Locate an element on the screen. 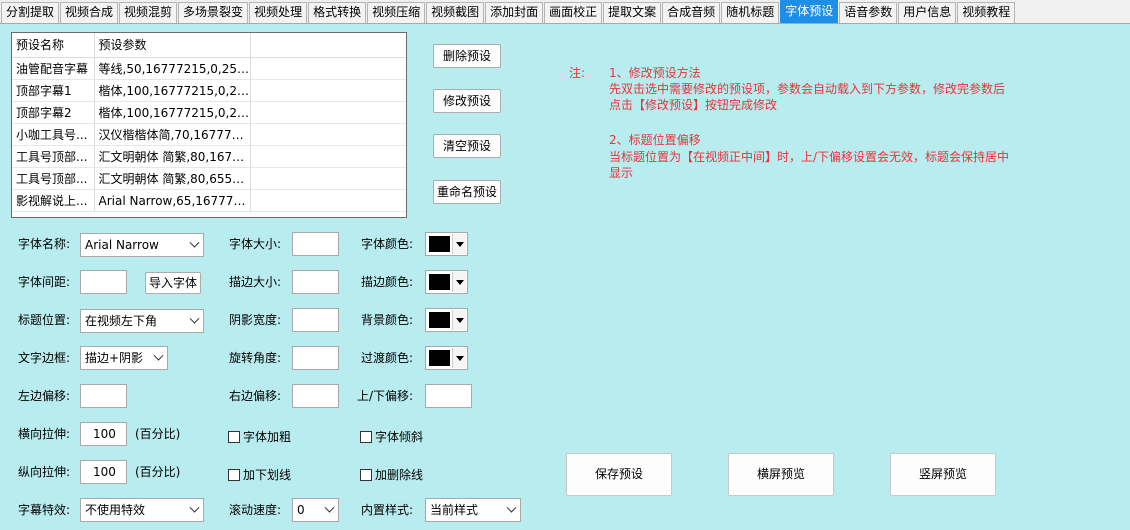 Image resolution: width=1130 pixels, height=530 pixels. note-item1-line1: 先双击选中需要修改的预设项，参数会自动载入到下方参数，修改完参数后 is located at coordinates (807, 89).